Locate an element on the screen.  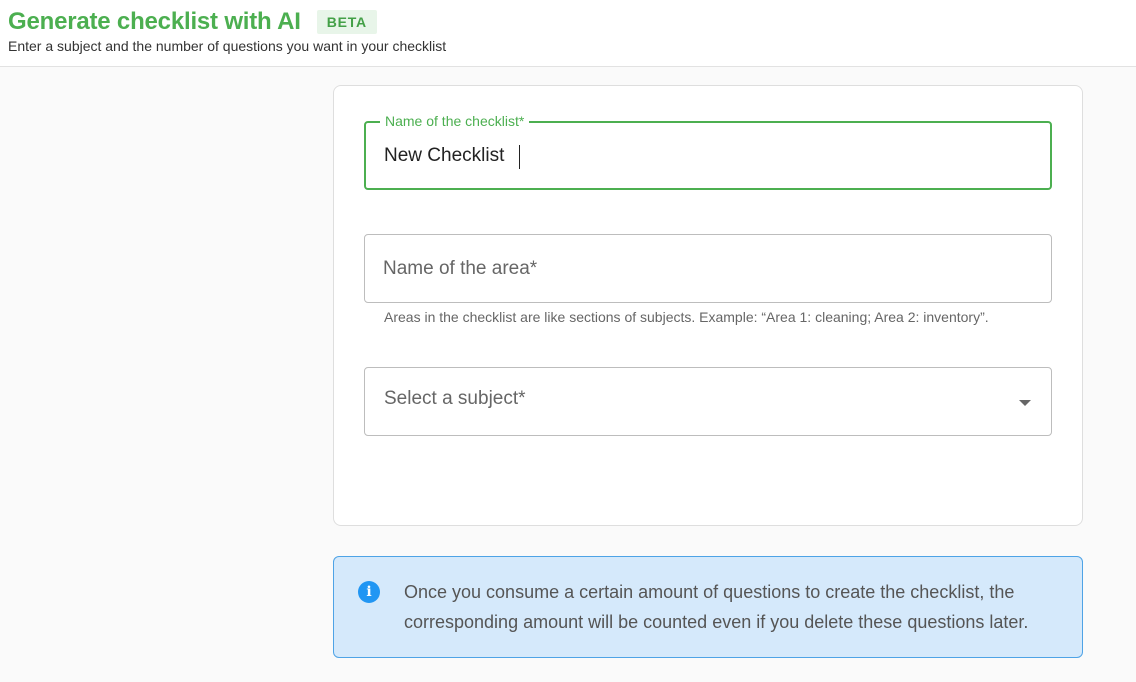
chevron-down-icon is located at coordinates (1025, 403).